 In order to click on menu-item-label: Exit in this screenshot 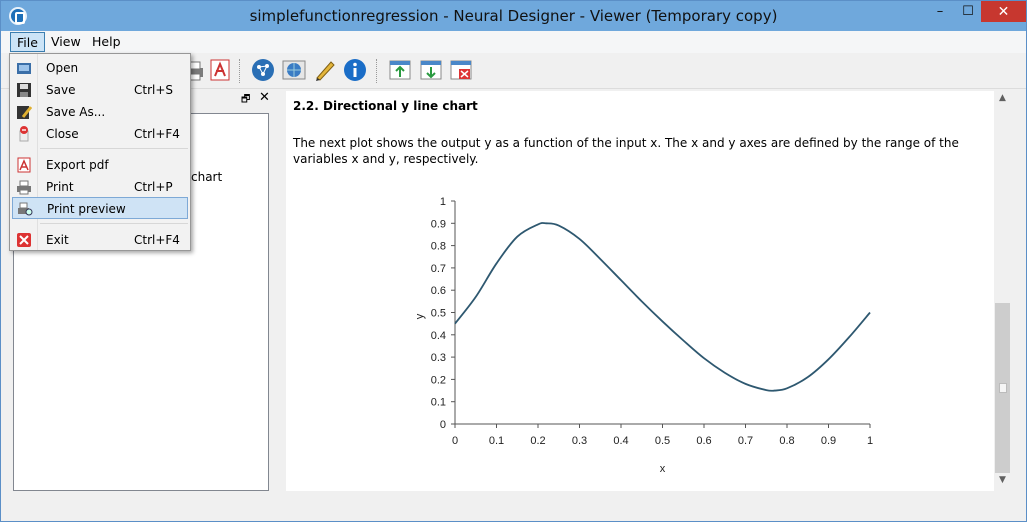, I will do `click(57, 240)`.